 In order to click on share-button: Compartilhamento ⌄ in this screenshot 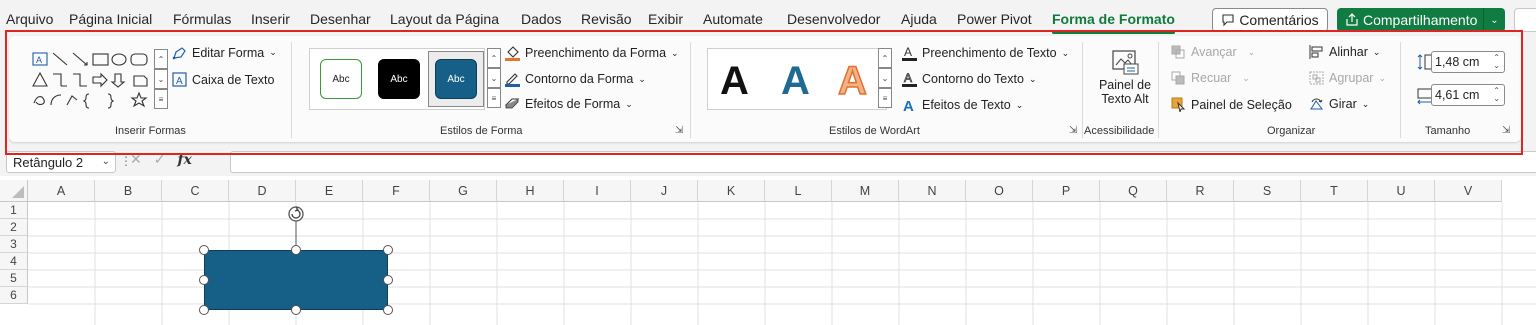, I will do `click(1421, 20)`.